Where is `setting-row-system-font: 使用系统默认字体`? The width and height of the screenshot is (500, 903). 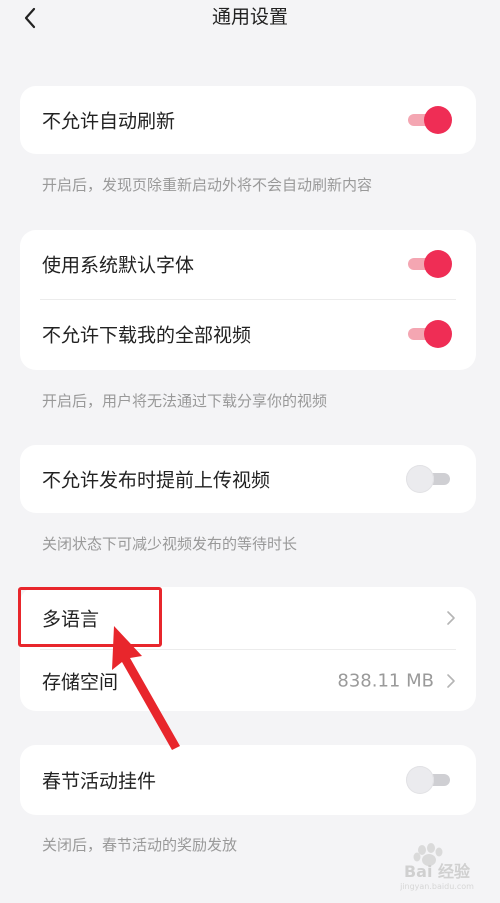 setting-row-system-font: 使用系统默认字体 is located at coordinates (248, 264).